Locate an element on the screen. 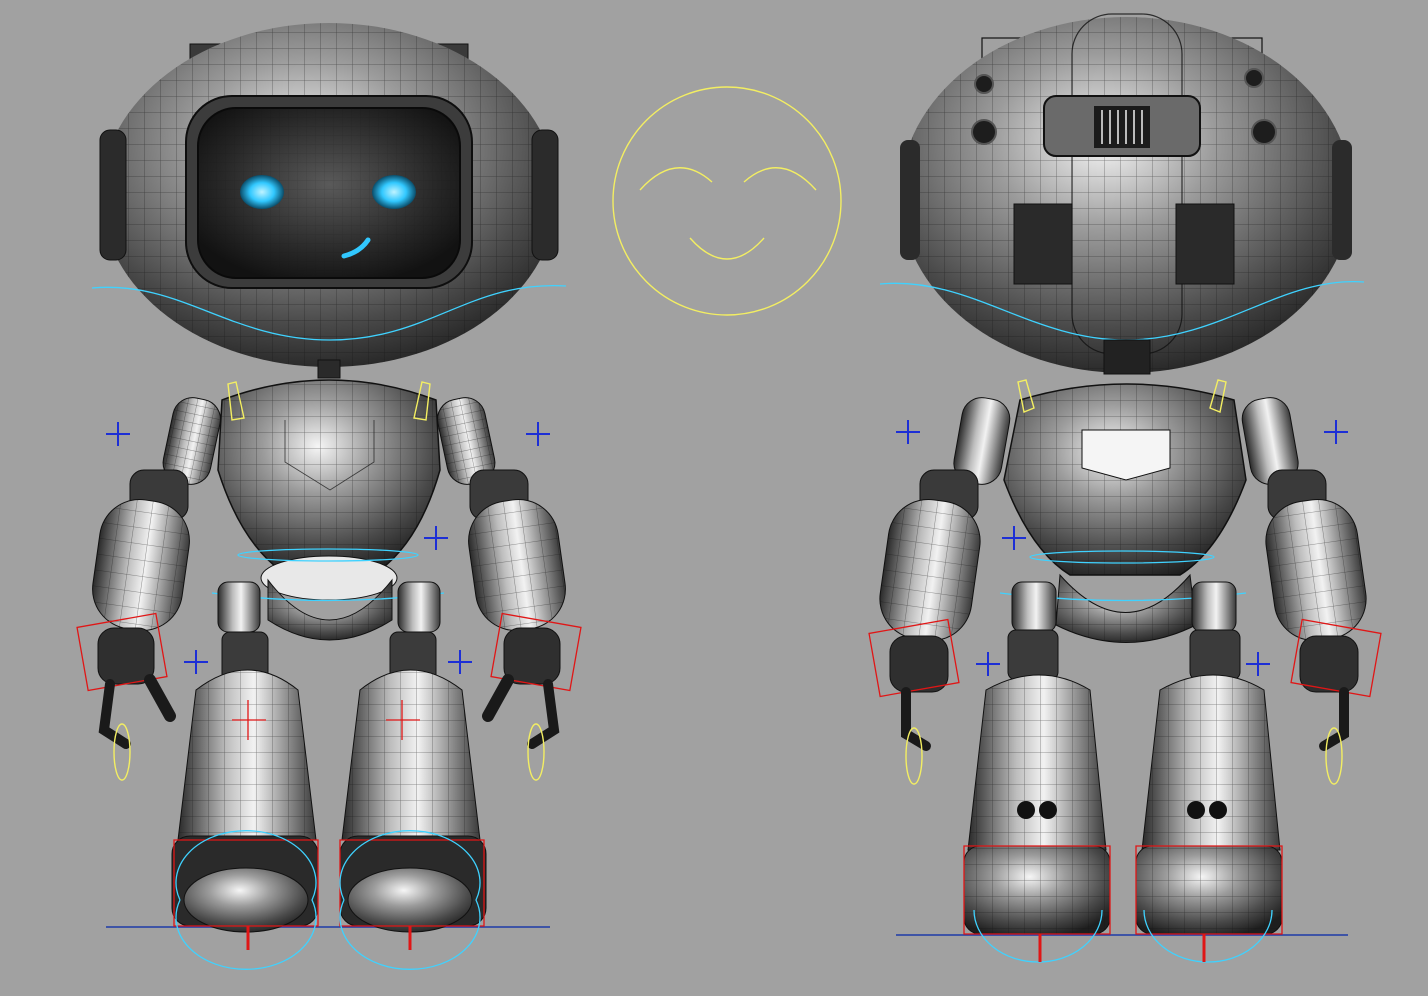 This screenshot has height=996, width=1428. robot-left-leg is located at coordinates (245, 775).